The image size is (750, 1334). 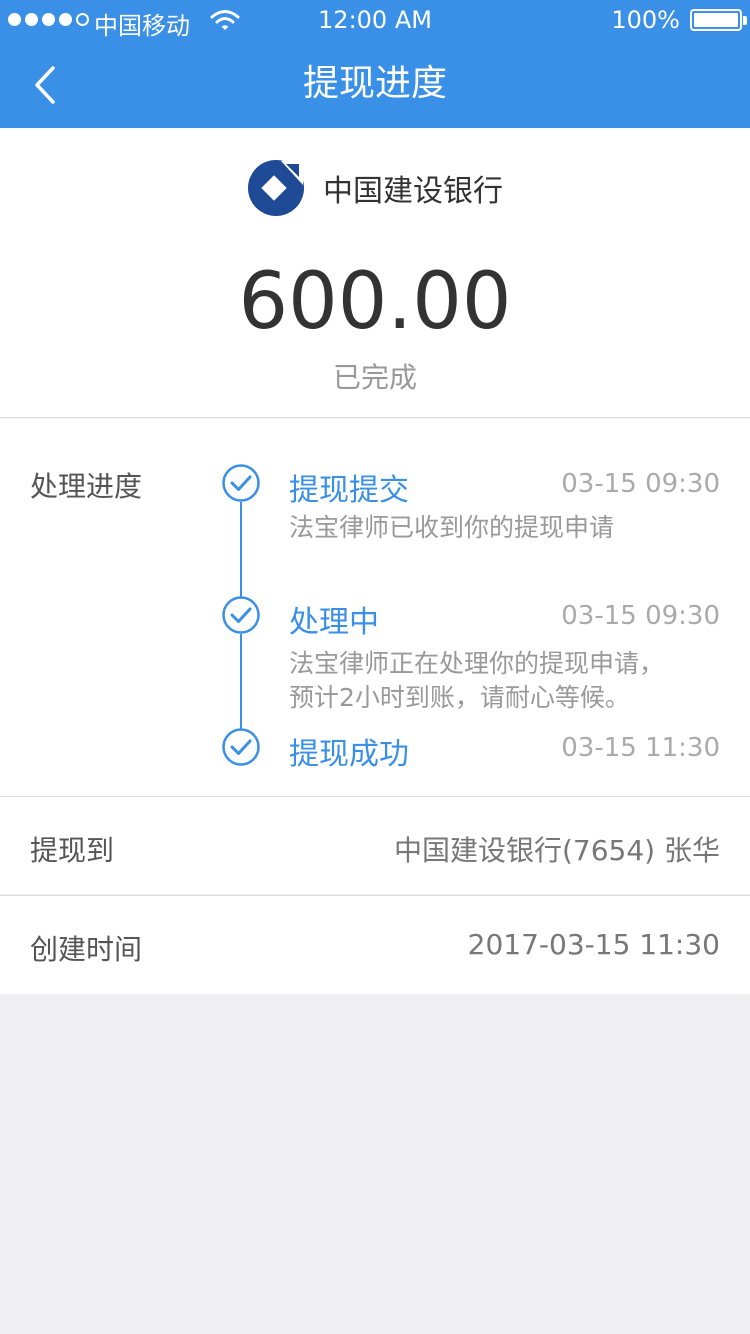 I want to click on withdraw-to-row: 提现到 中国建设银行(7654) 张华, so click(x=375, y=845).